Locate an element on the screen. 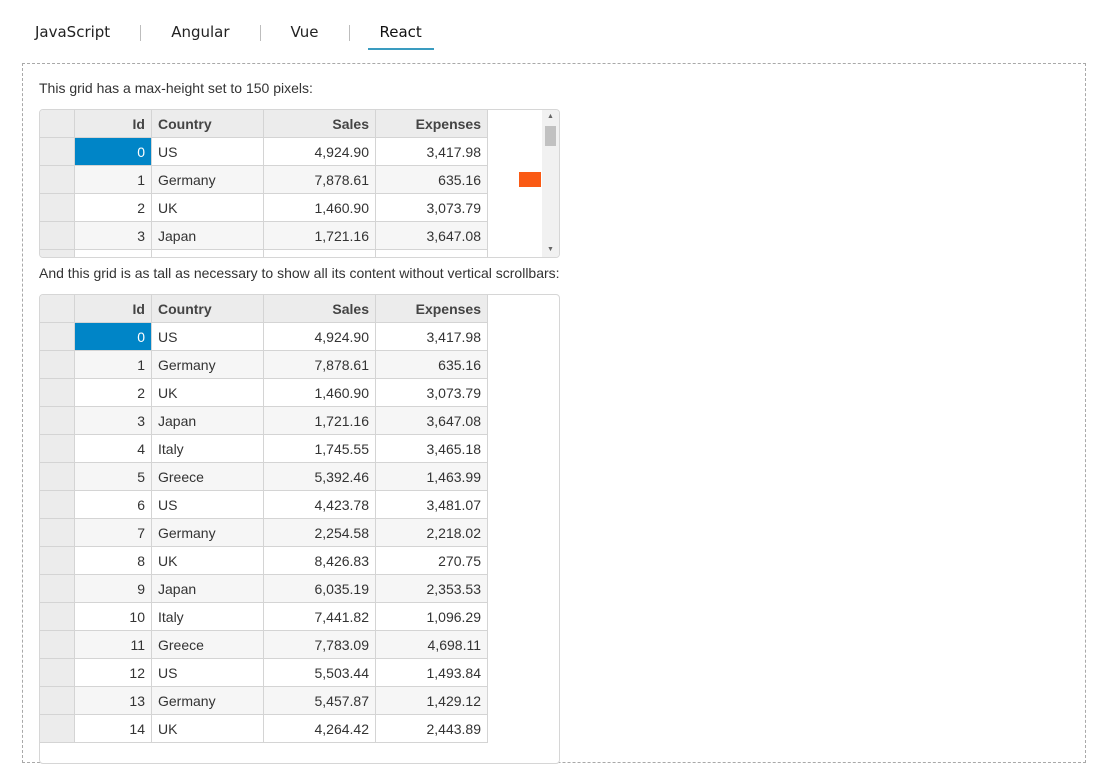 The width and height of the screenshot is (1113, 764). cell-sales: 7,783.09 is located at coordinates (320, 645).